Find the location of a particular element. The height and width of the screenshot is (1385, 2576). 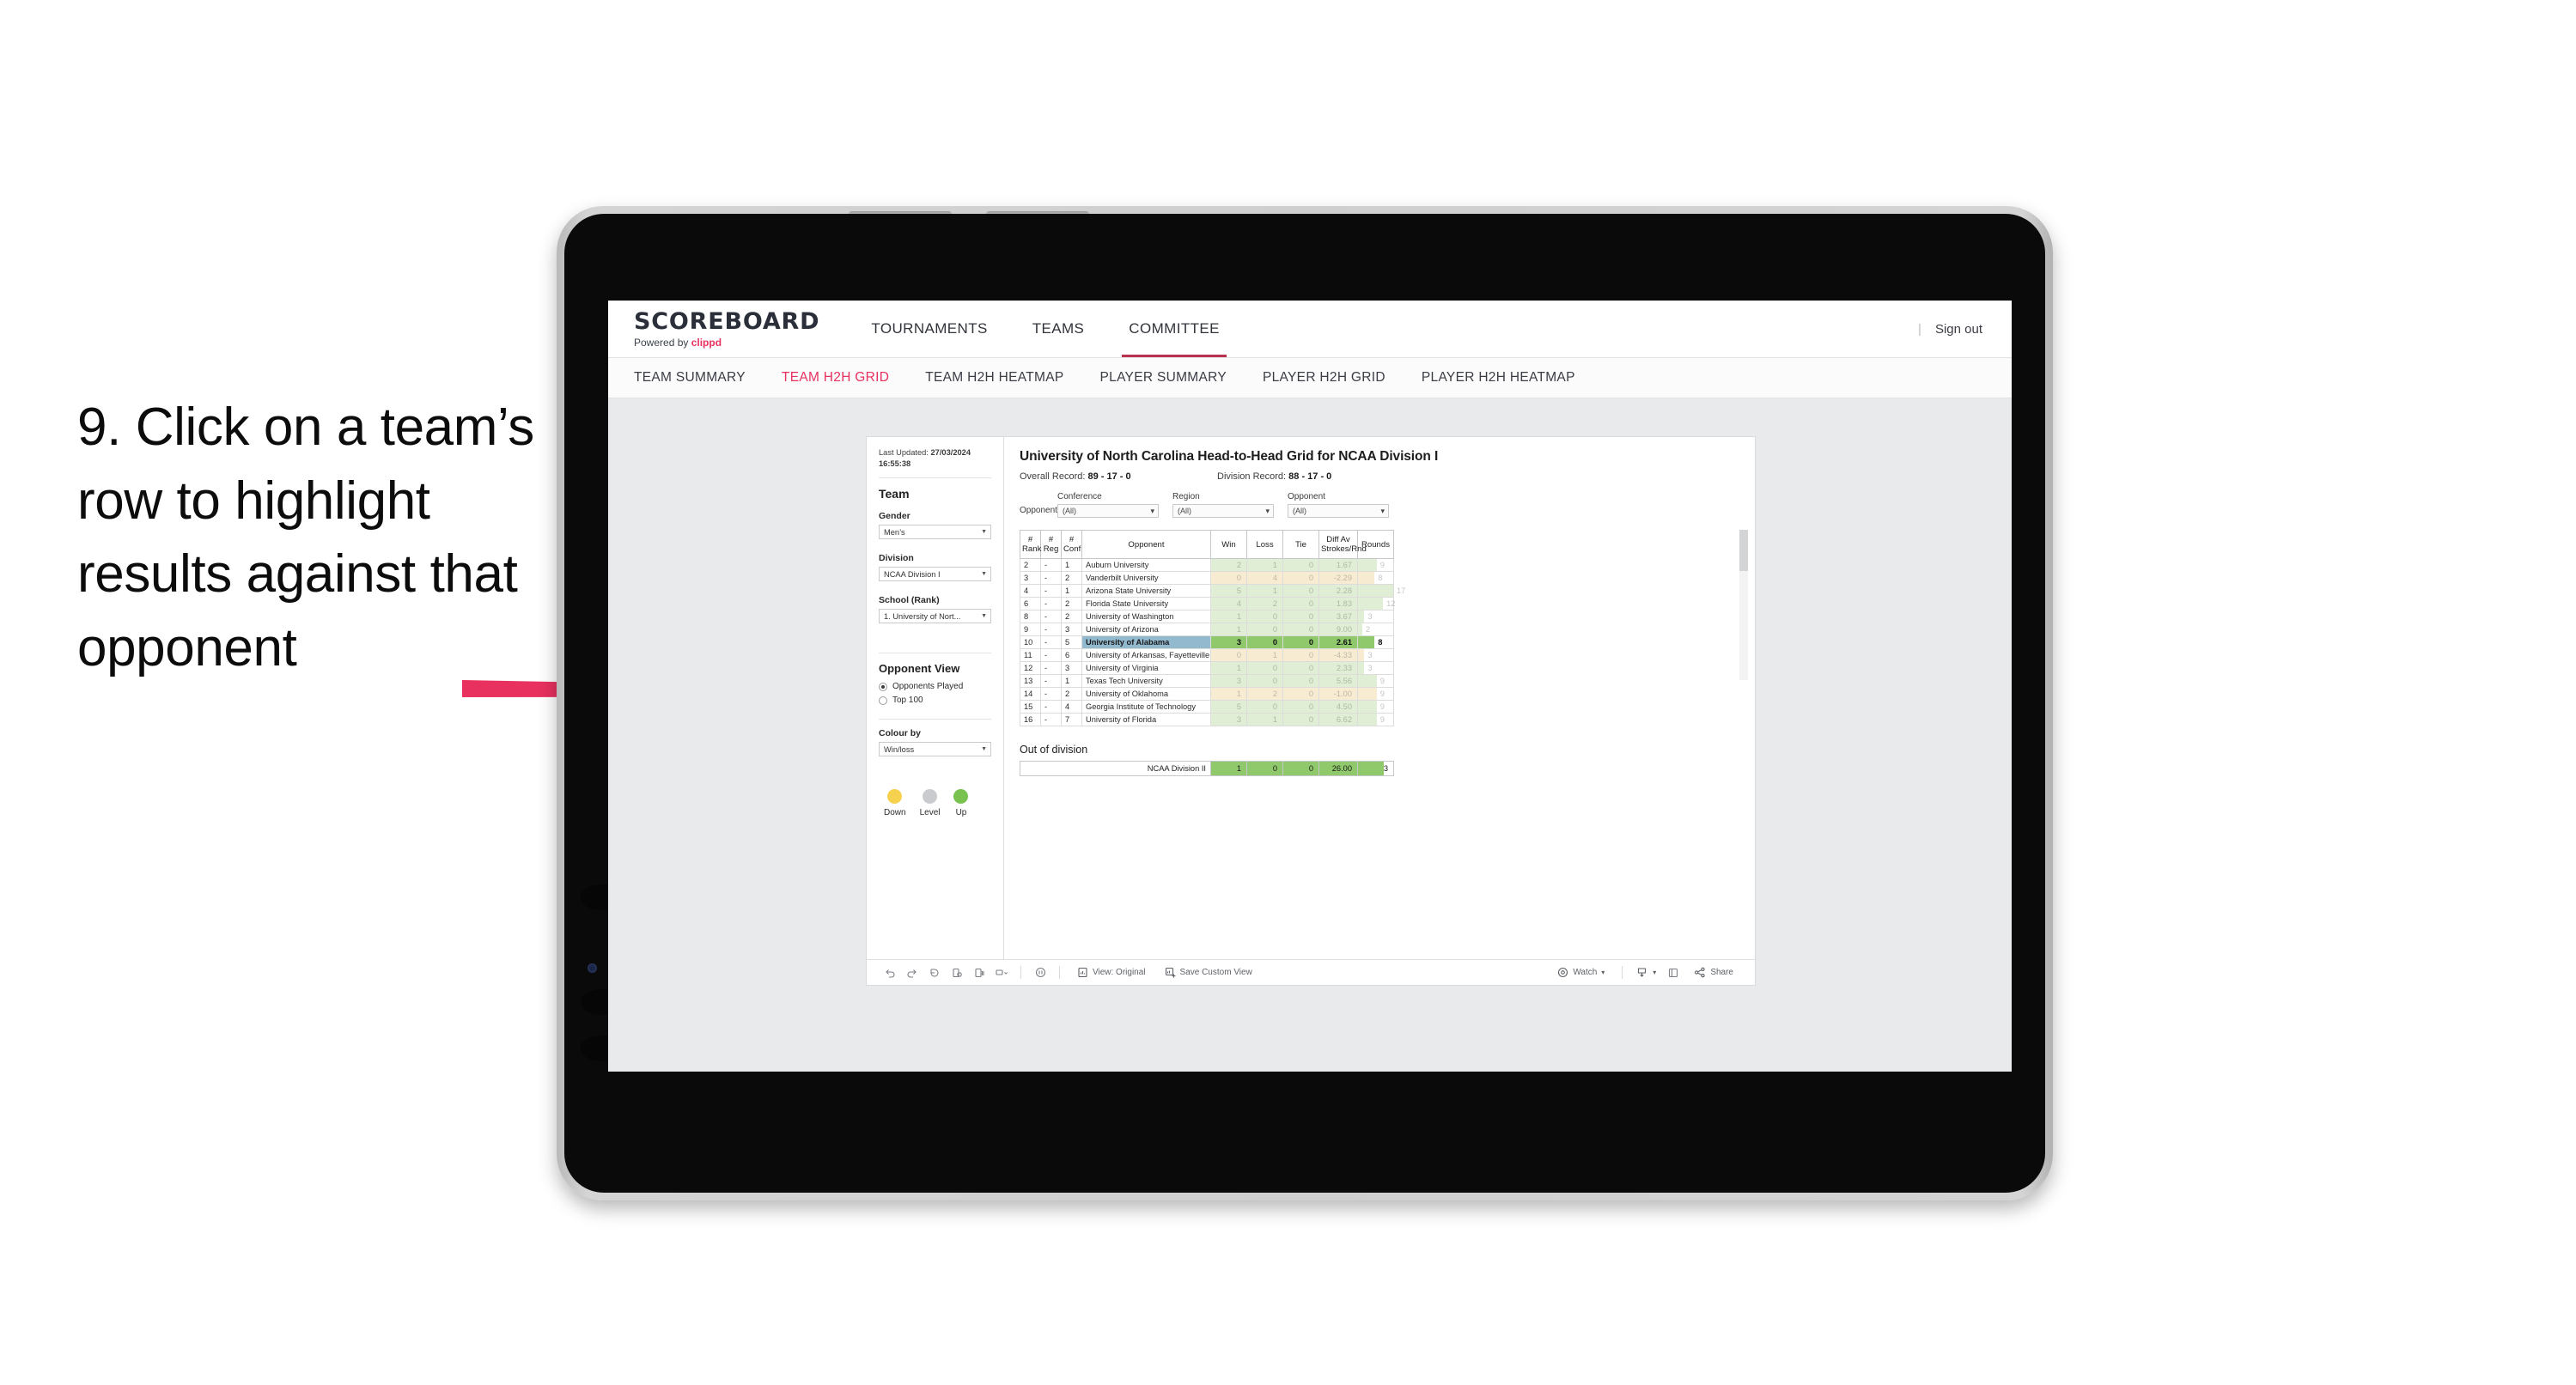

cell-diff: 1.67 is located at coordinates (1338, 565).